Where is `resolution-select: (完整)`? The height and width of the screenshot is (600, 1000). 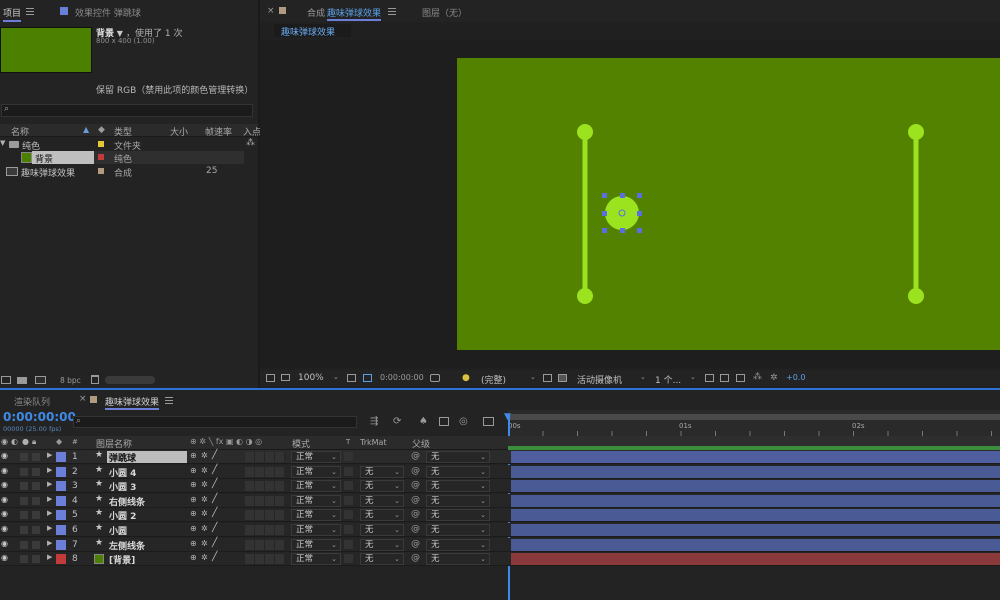
resolution-select: (完整) is located at coordinates (493, 379).